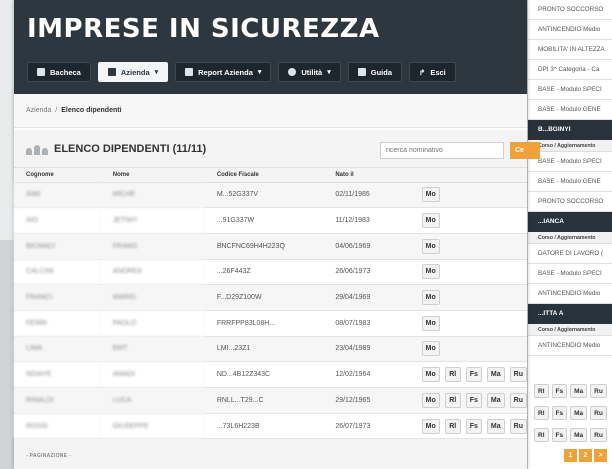 Image resolution: width=612 pixels, height=469 pixels. Describe the element at coordinates (366, 272) in the screenshot. I see `cell-nato: 26/06/1973` at that location.